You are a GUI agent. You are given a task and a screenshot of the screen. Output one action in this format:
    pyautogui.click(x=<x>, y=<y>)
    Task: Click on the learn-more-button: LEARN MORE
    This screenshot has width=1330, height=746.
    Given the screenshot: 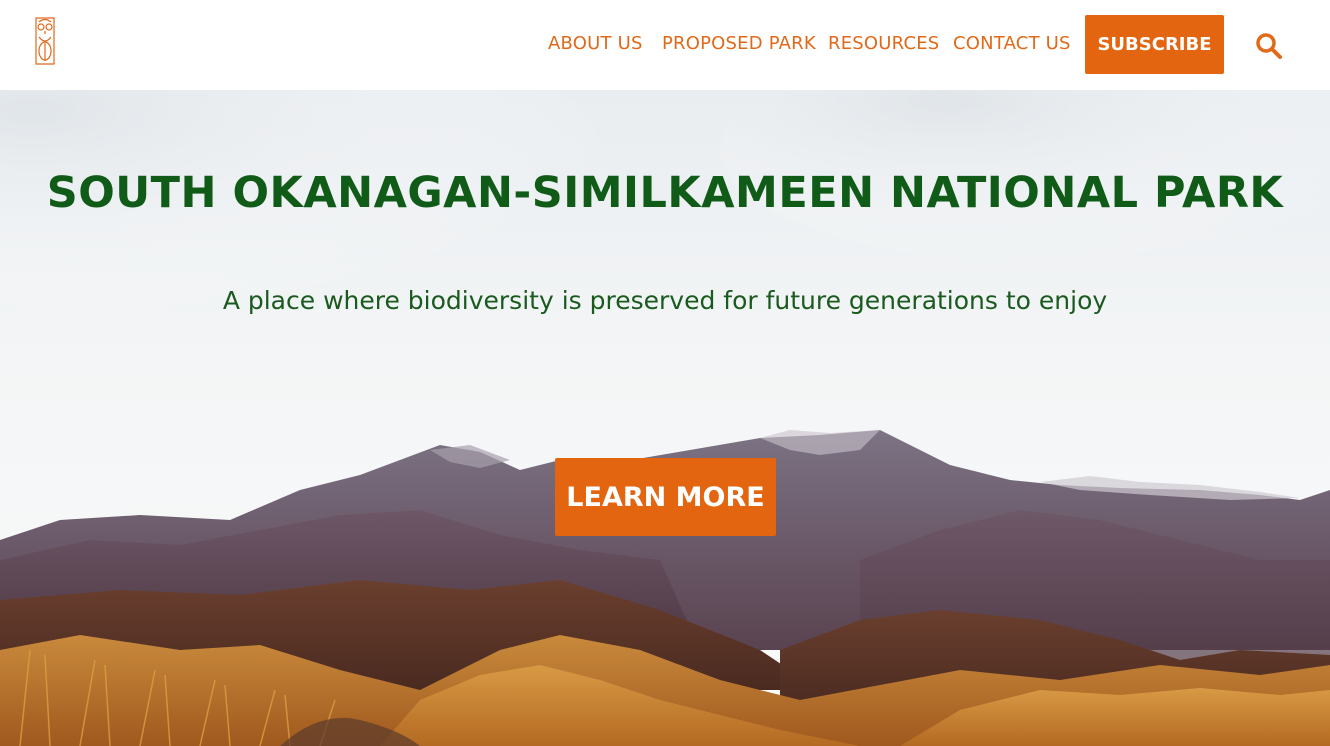 What is the action you would take?
    pyautogui.click(x=665, y=497)
    